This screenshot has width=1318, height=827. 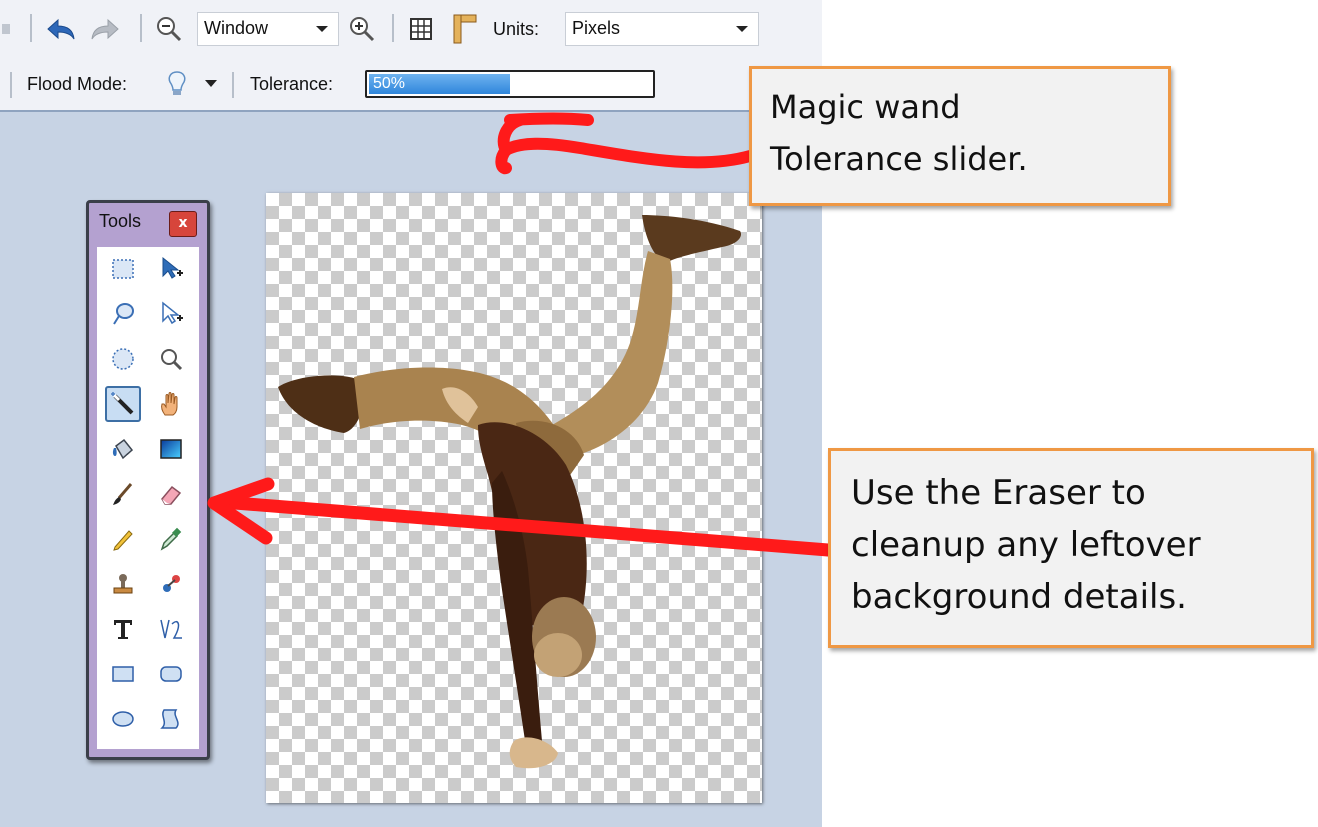 I want to click on eraser-arrow, so click(x=521, y=517).